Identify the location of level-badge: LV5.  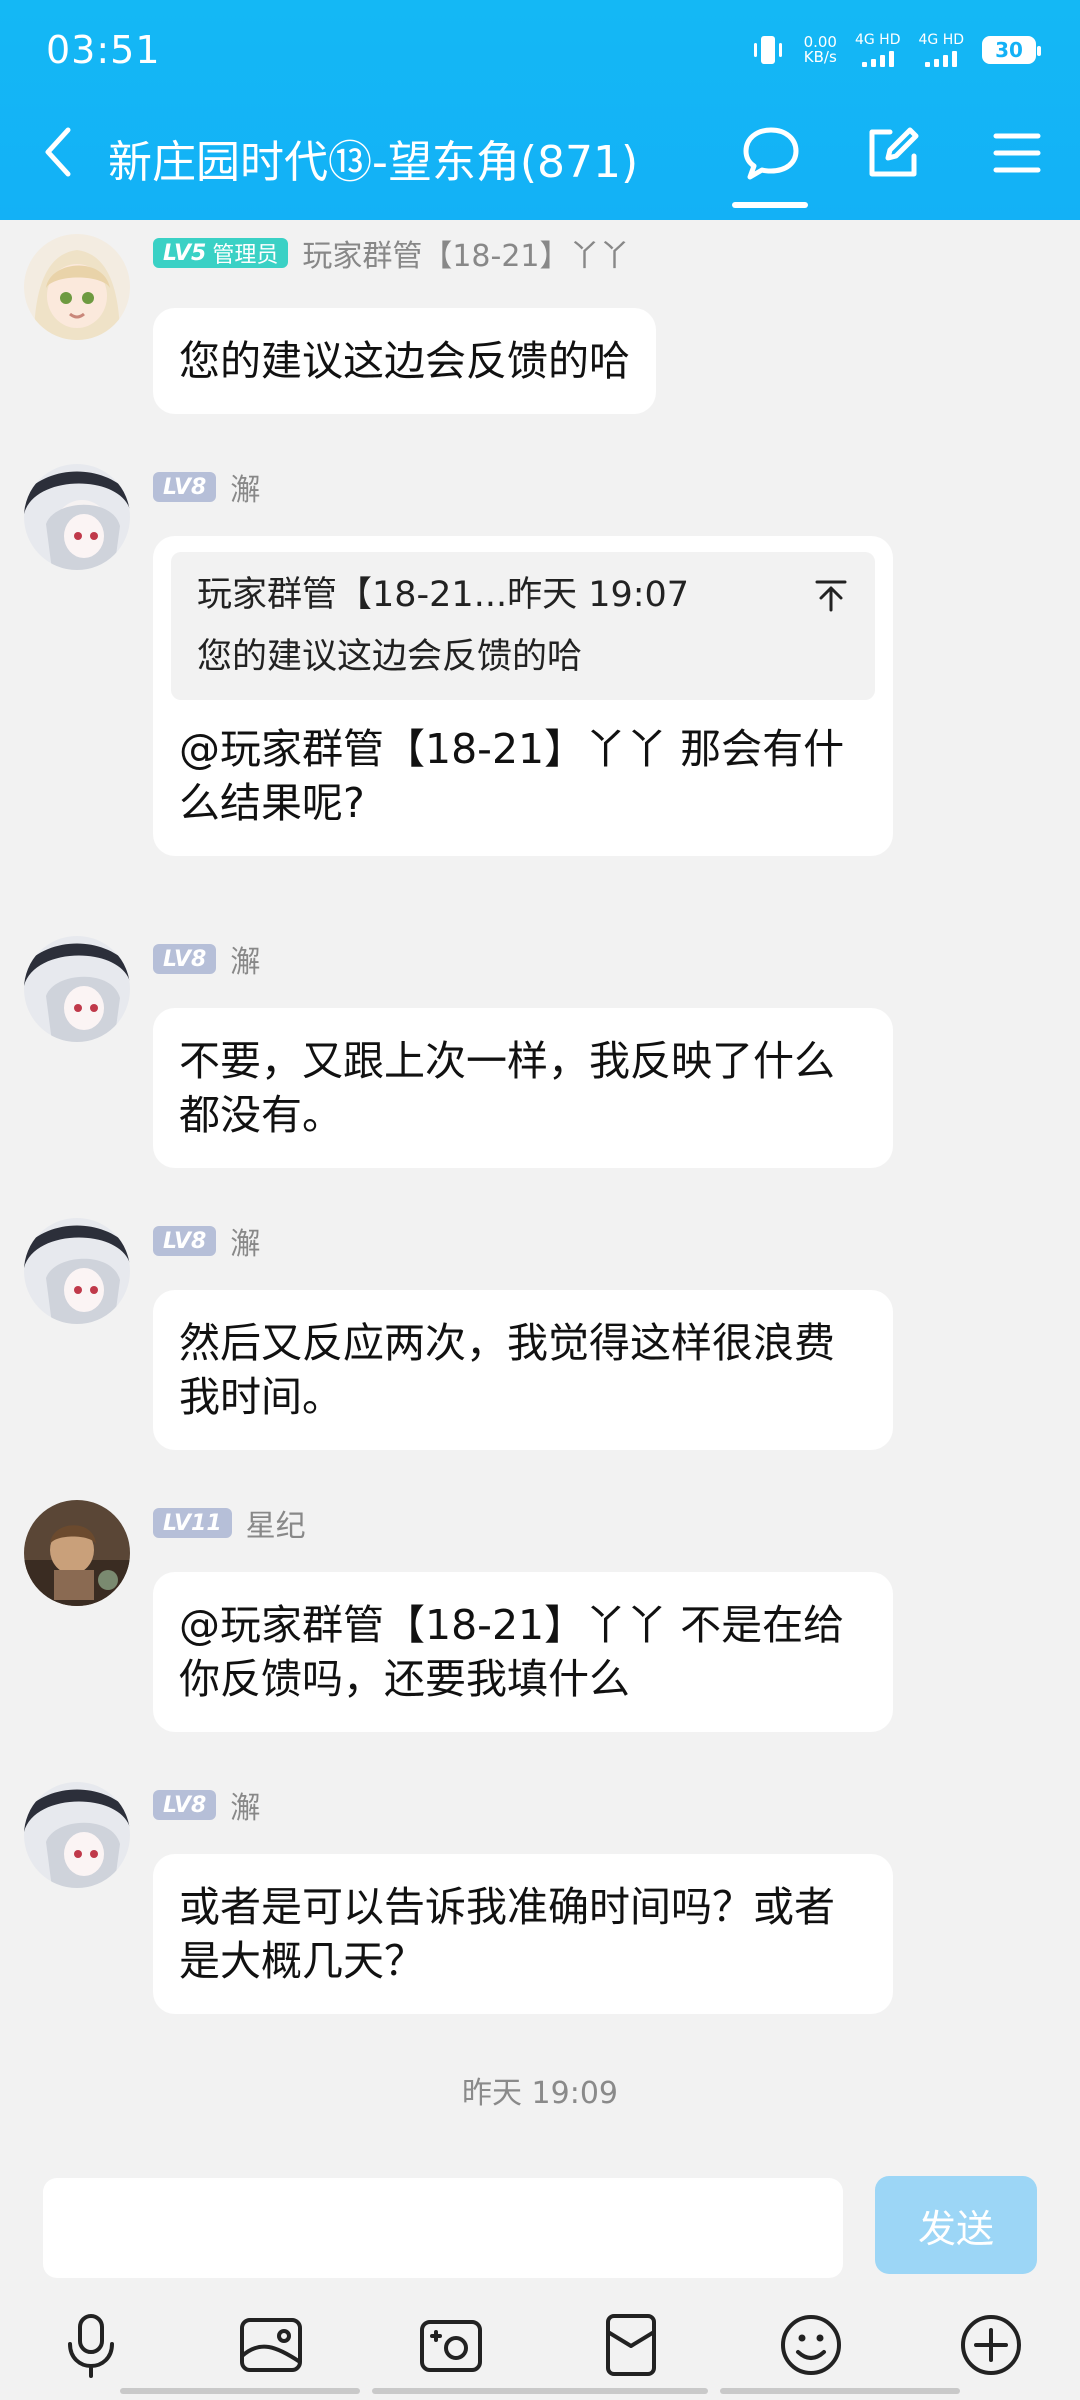
(185, 253).